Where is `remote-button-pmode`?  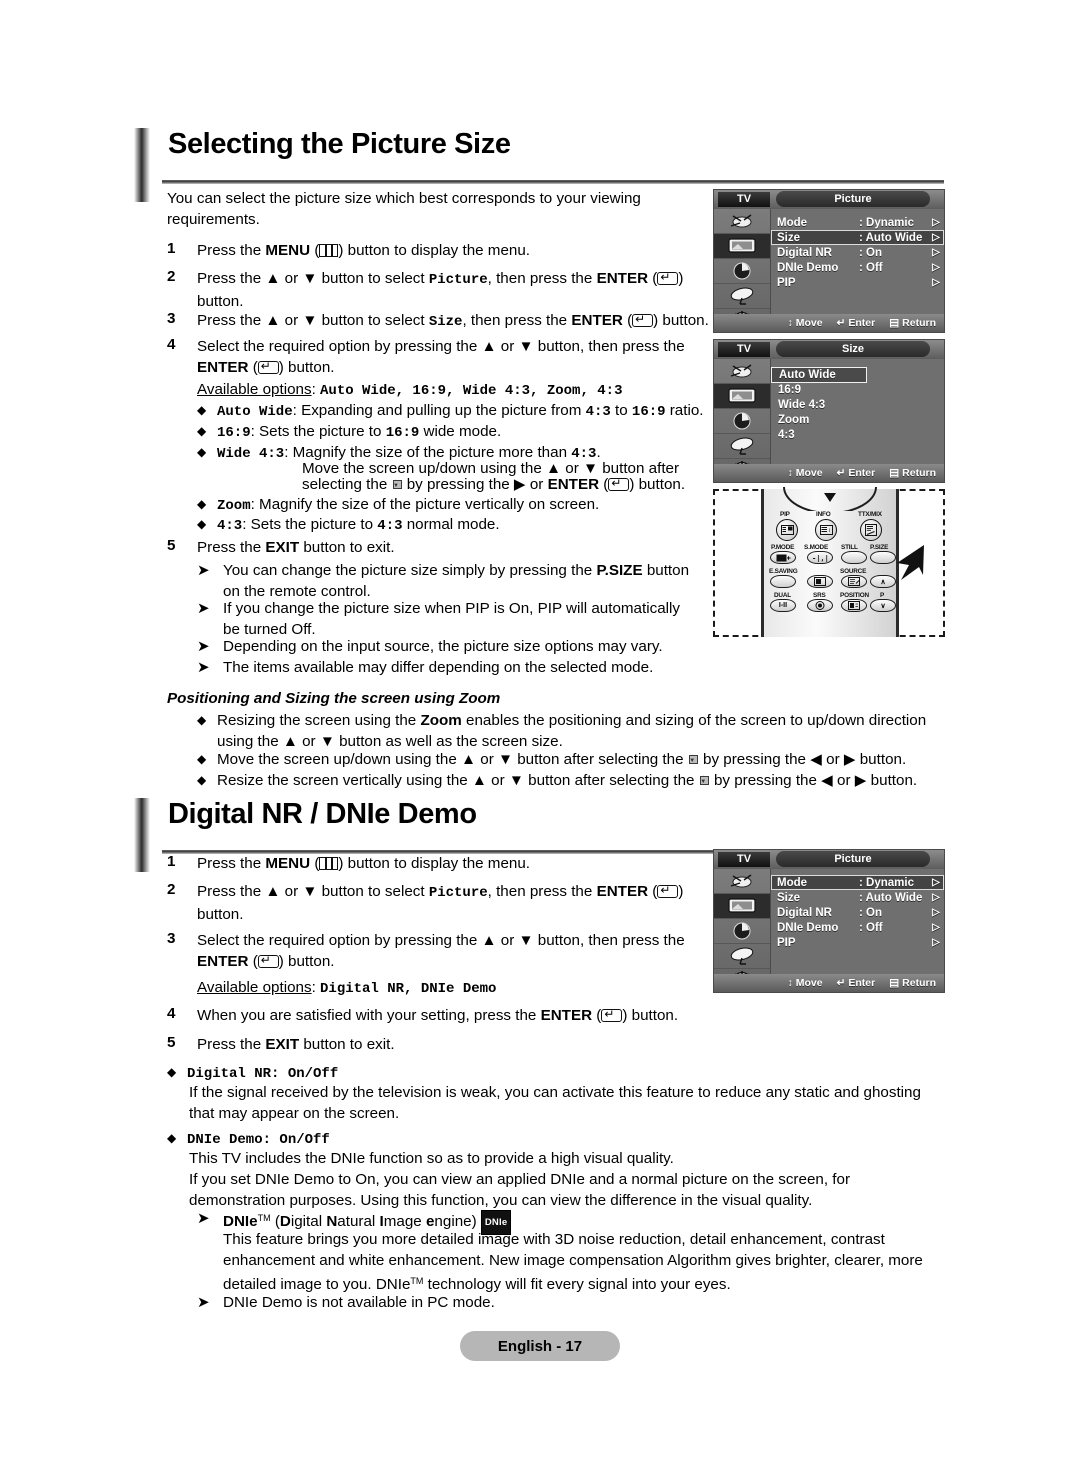
remote-button-pmode is located at coordinates (783, 557).